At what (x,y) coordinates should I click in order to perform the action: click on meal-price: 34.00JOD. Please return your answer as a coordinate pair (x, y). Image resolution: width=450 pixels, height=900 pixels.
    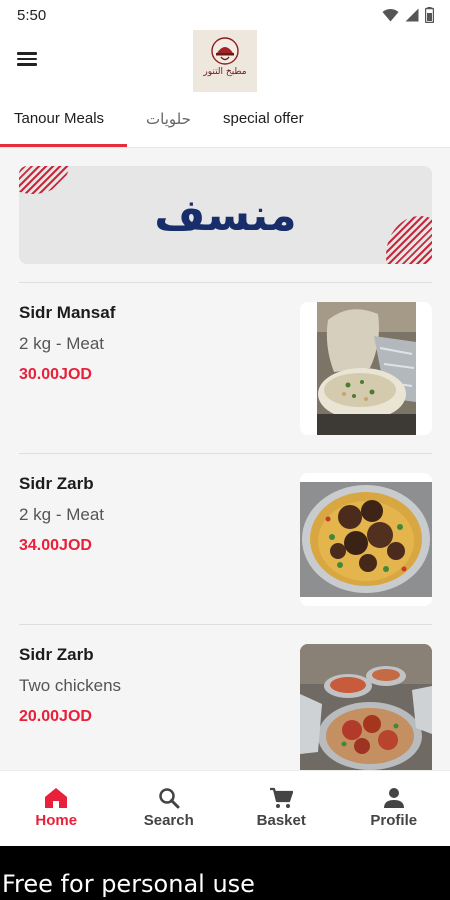
    Looking at the image, I should click on (55, 545).